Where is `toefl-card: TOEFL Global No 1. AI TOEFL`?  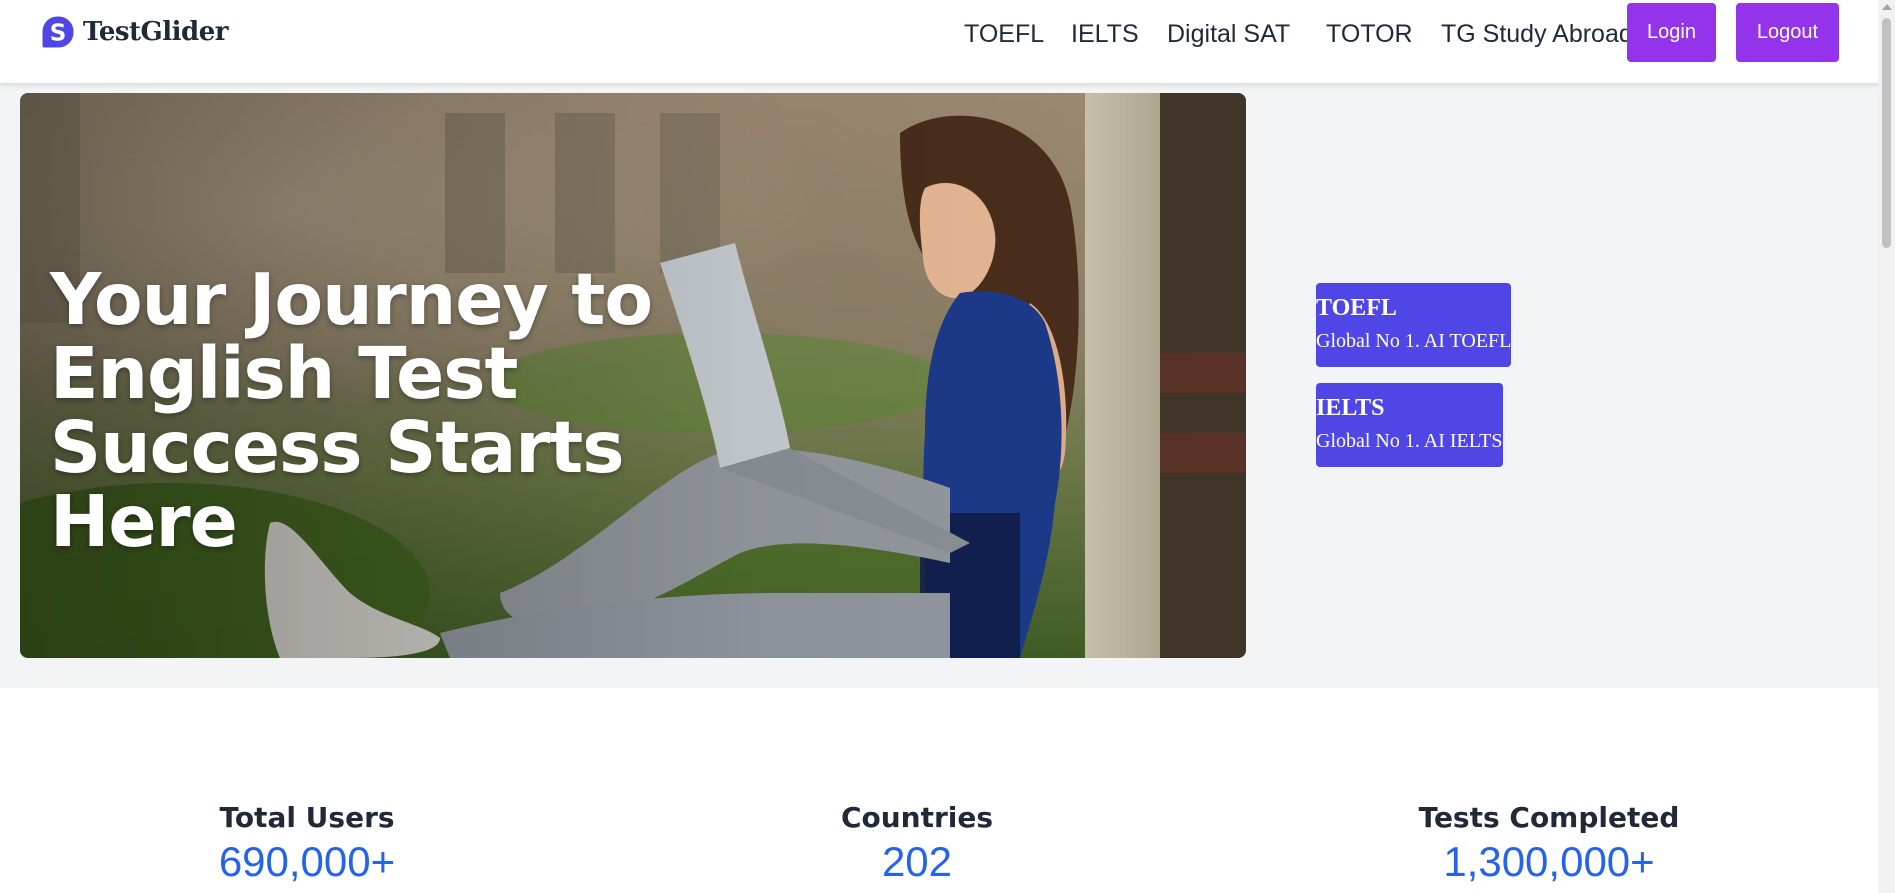 toefl-card: TOEFL Global No 1. AI TOEFL is located at coordinates (1413, 325).